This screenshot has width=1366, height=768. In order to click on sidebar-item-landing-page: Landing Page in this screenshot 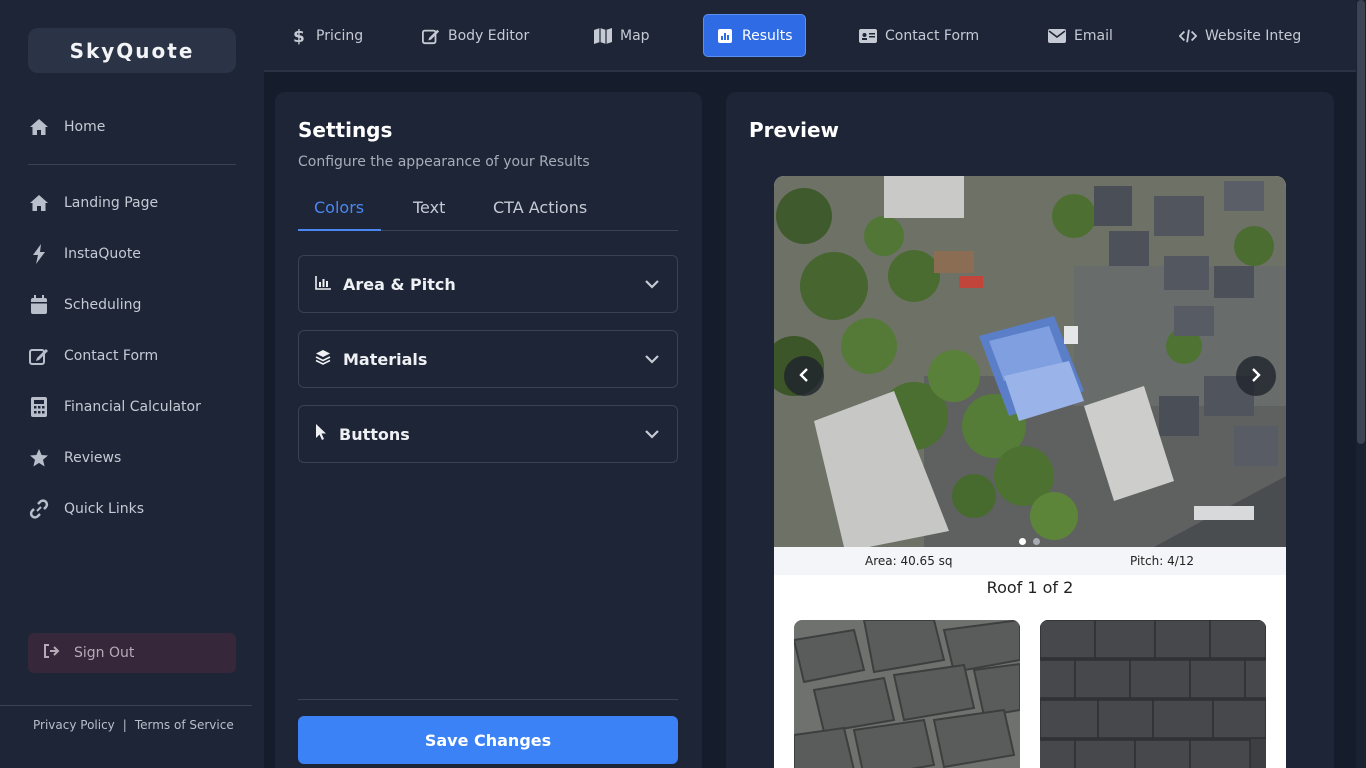, I will do `click(138, 203)`.